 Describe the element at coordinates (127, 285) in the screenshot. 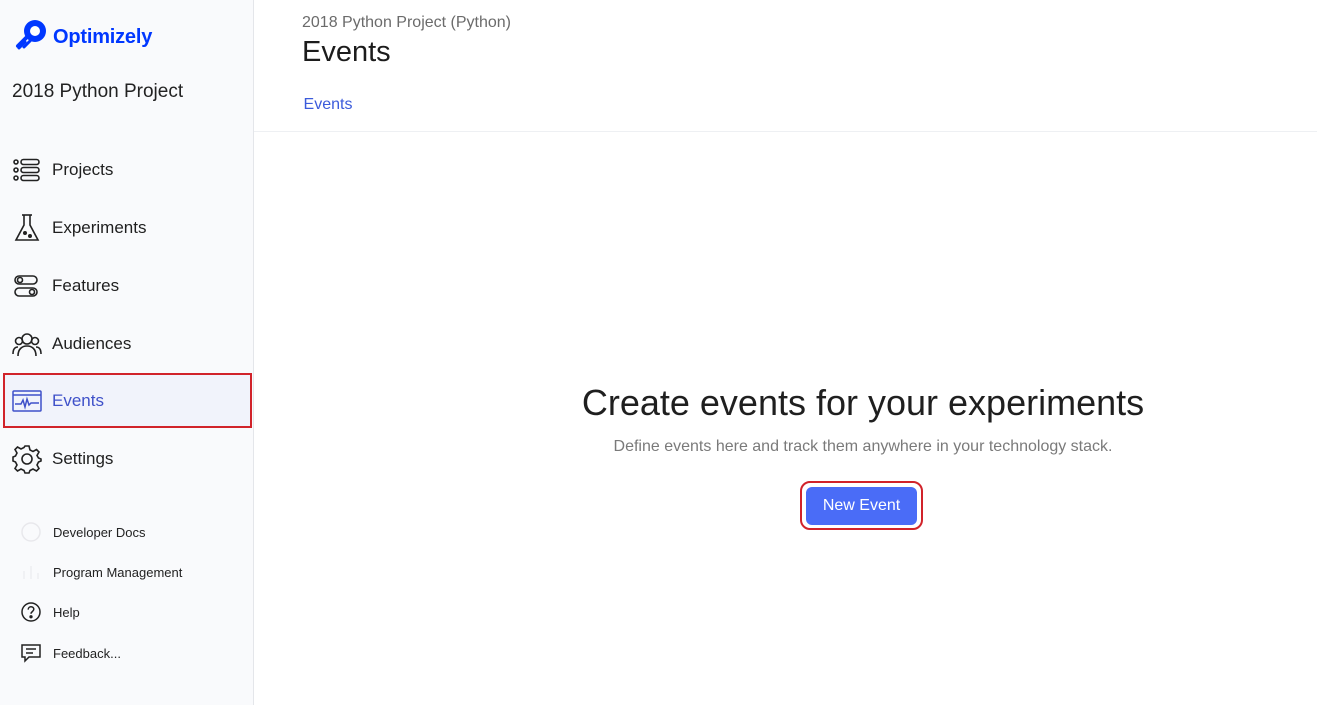

I see `sidebar-item-features: Features` at that location.